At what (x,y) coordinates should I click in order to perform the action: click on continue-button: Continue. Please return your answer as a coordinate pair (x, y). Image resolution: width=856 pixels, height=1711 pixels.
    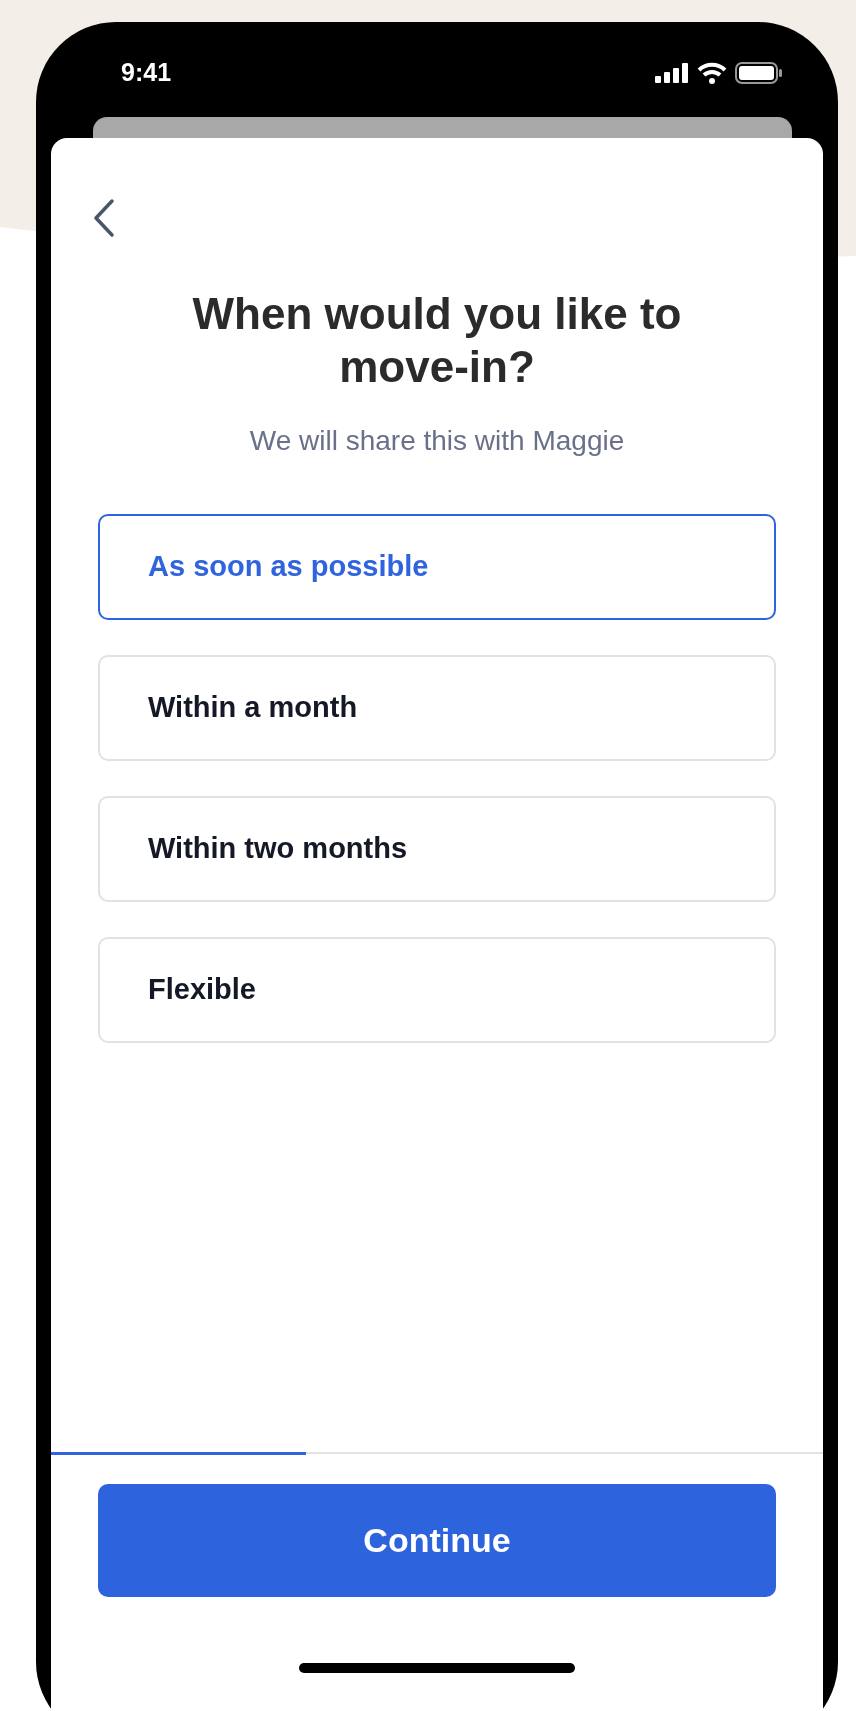
    Looking at the image, I should click on (437, 1540).